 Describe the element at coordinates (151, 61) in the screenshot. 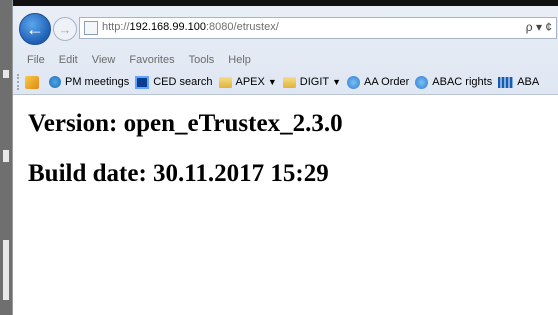

I see `menu-favorites: Favorites` at that location.